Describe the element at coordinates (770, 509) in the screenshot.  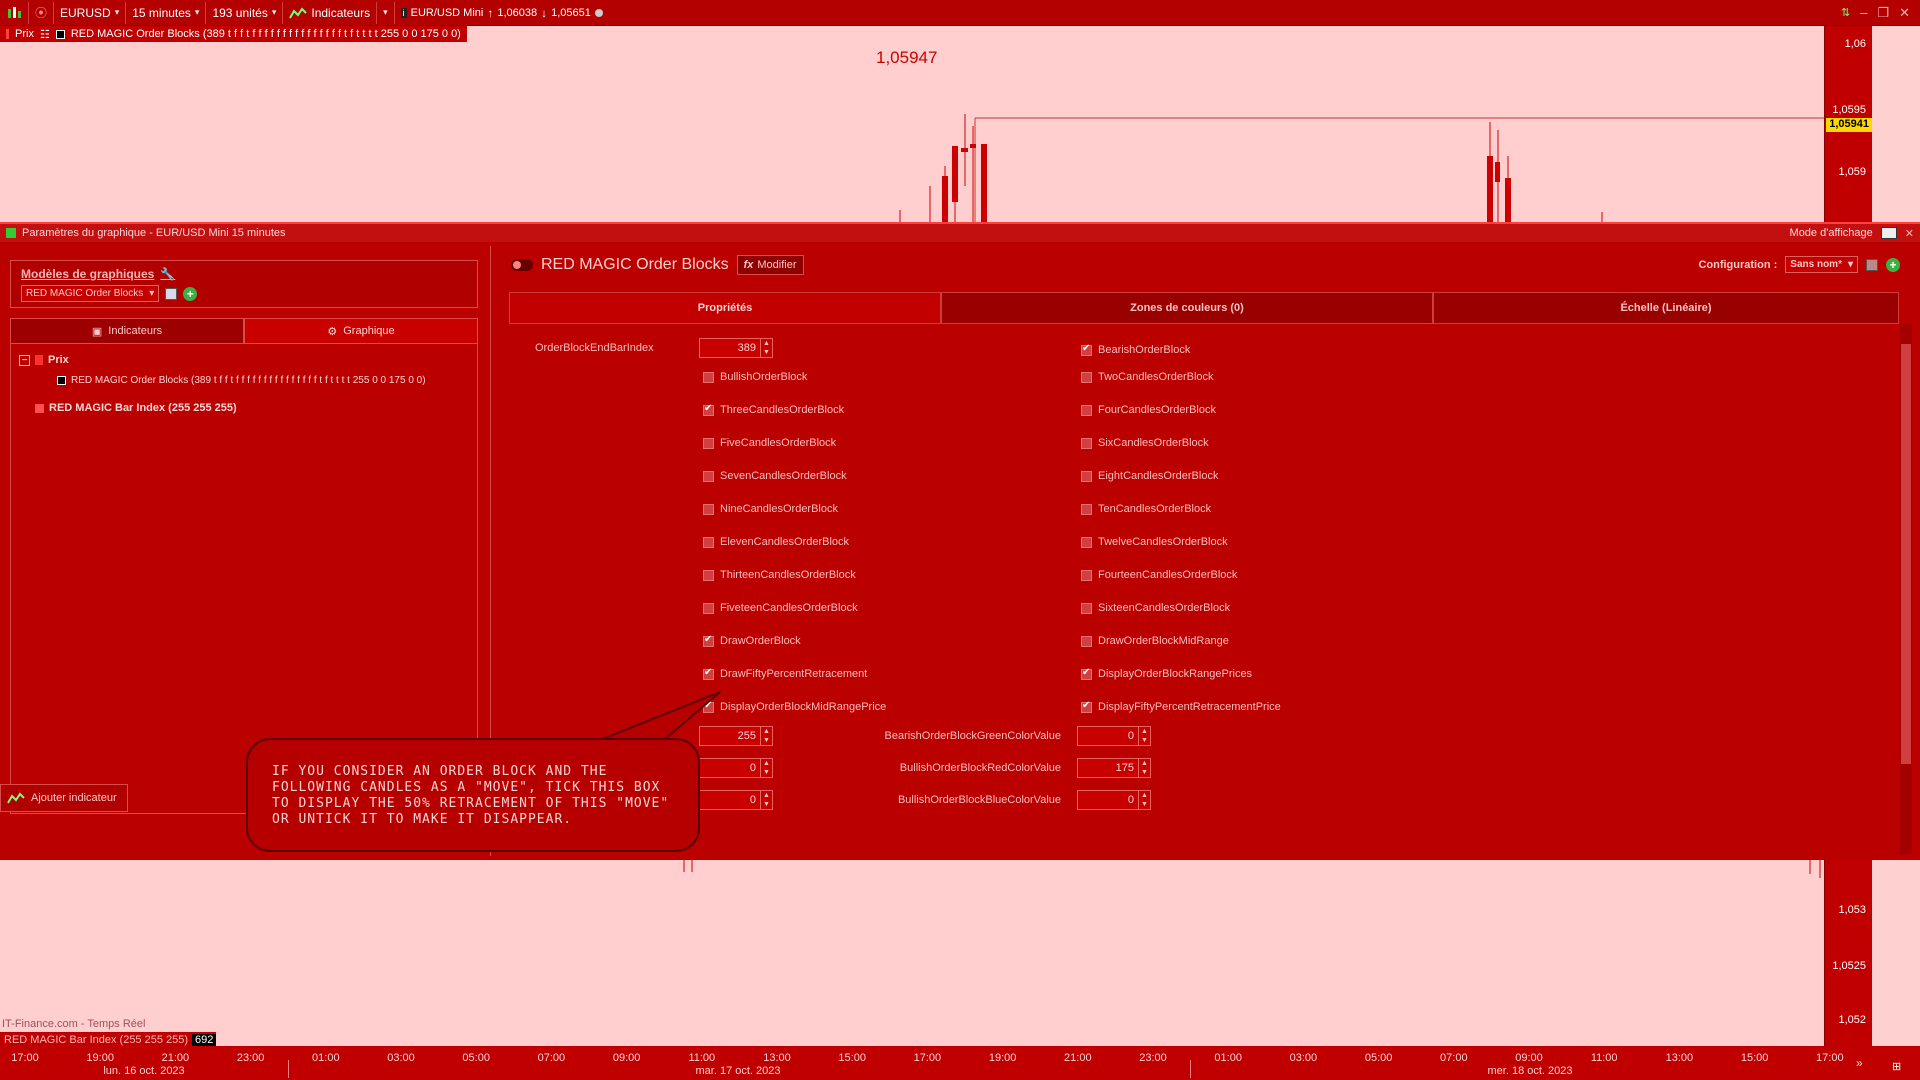
I see `checkbox-nine-candles: NineCandlesOrderBlock` at that location.